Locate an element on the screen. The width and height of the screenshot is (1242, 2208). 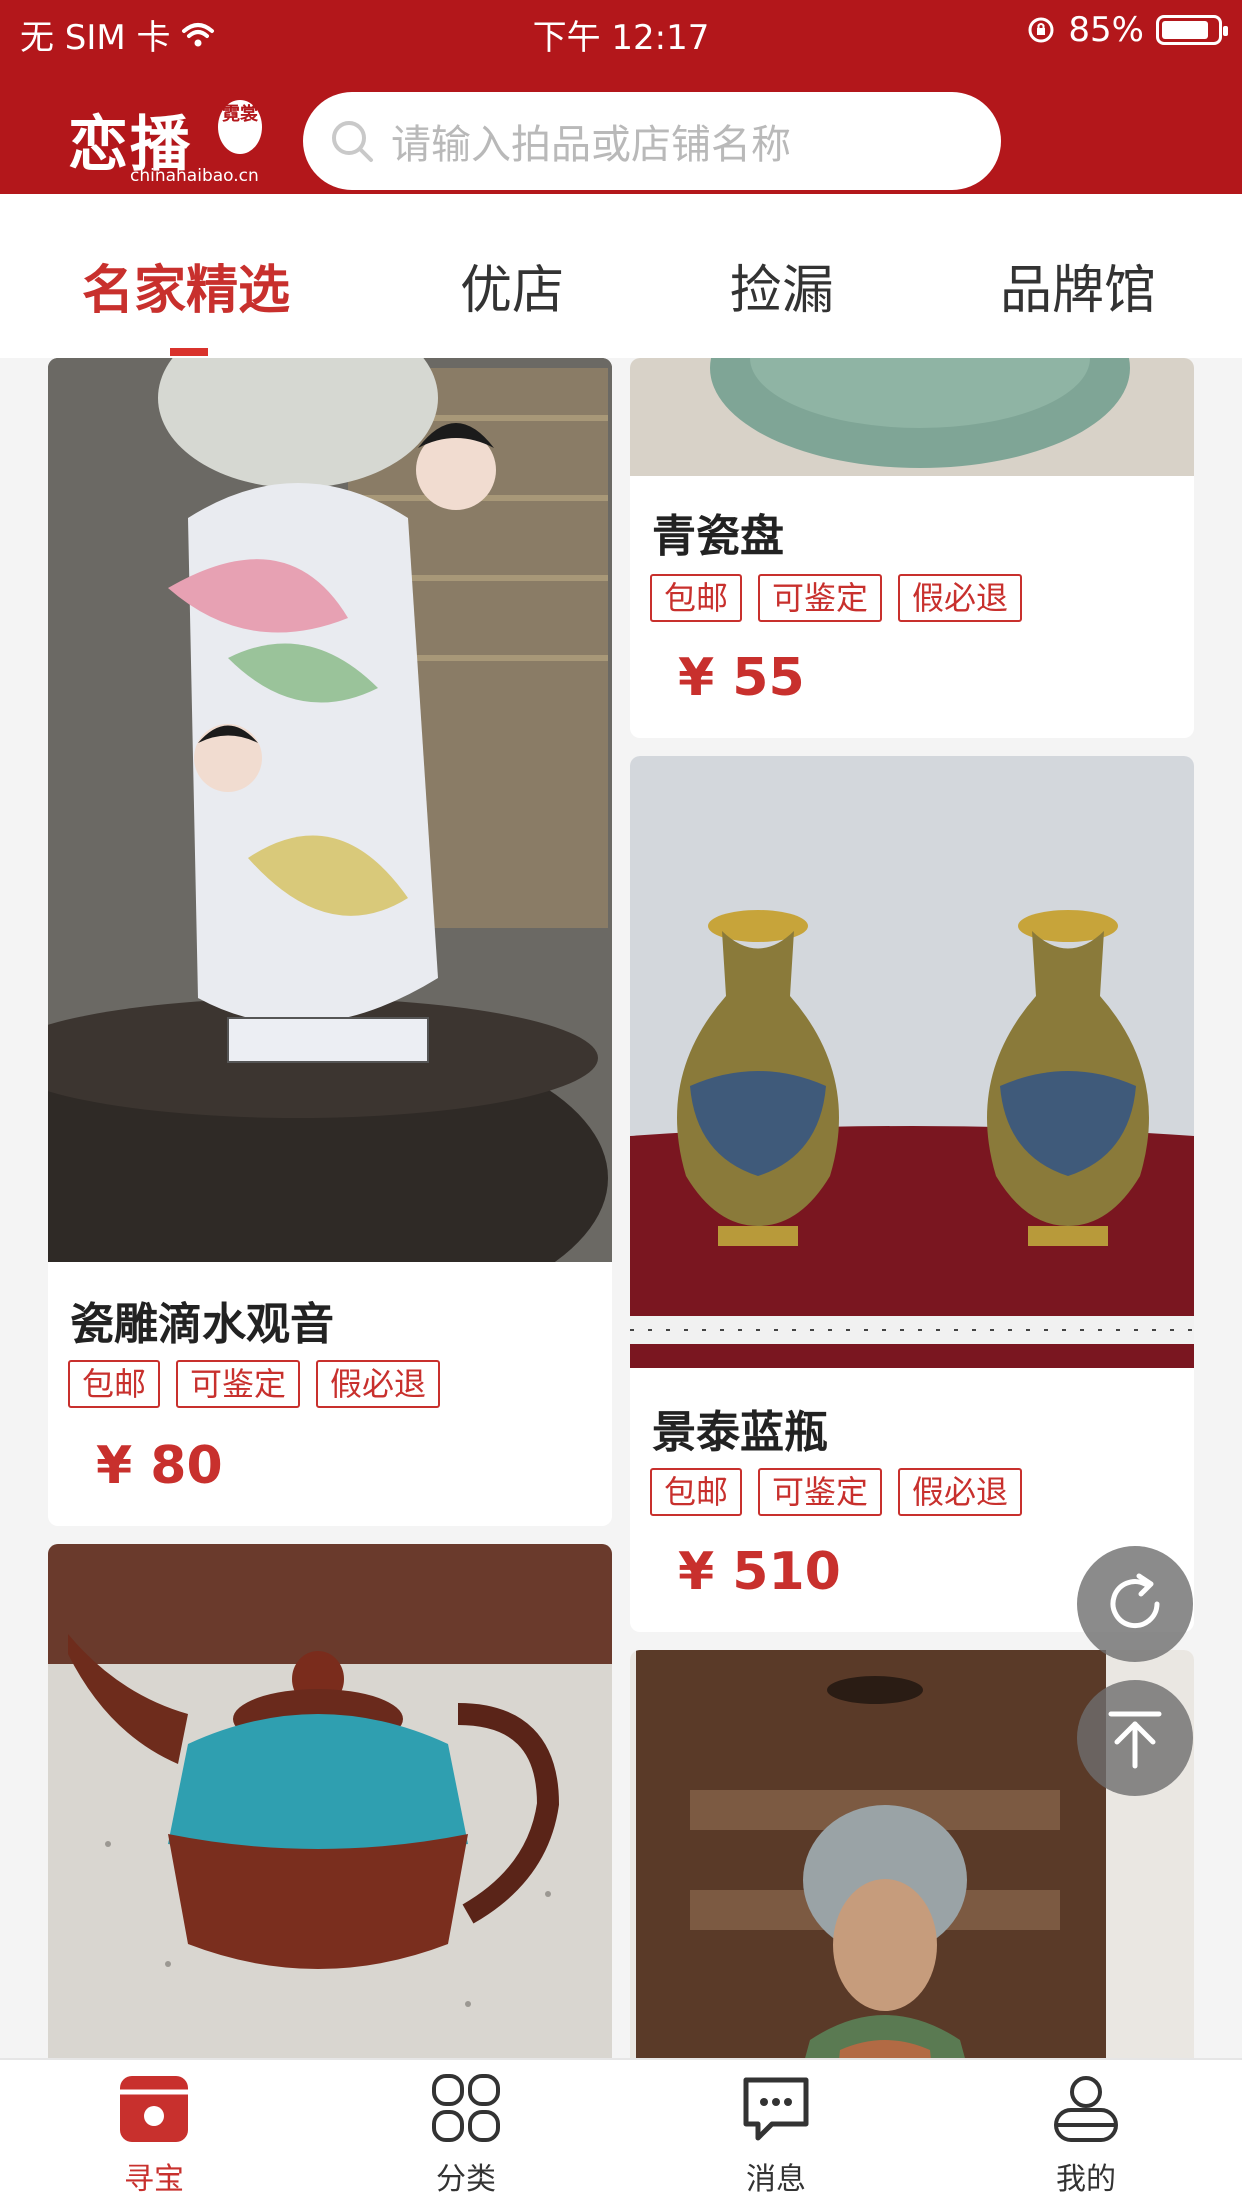
nav-item-category: 分类 is located at coordinates (466, 2135).